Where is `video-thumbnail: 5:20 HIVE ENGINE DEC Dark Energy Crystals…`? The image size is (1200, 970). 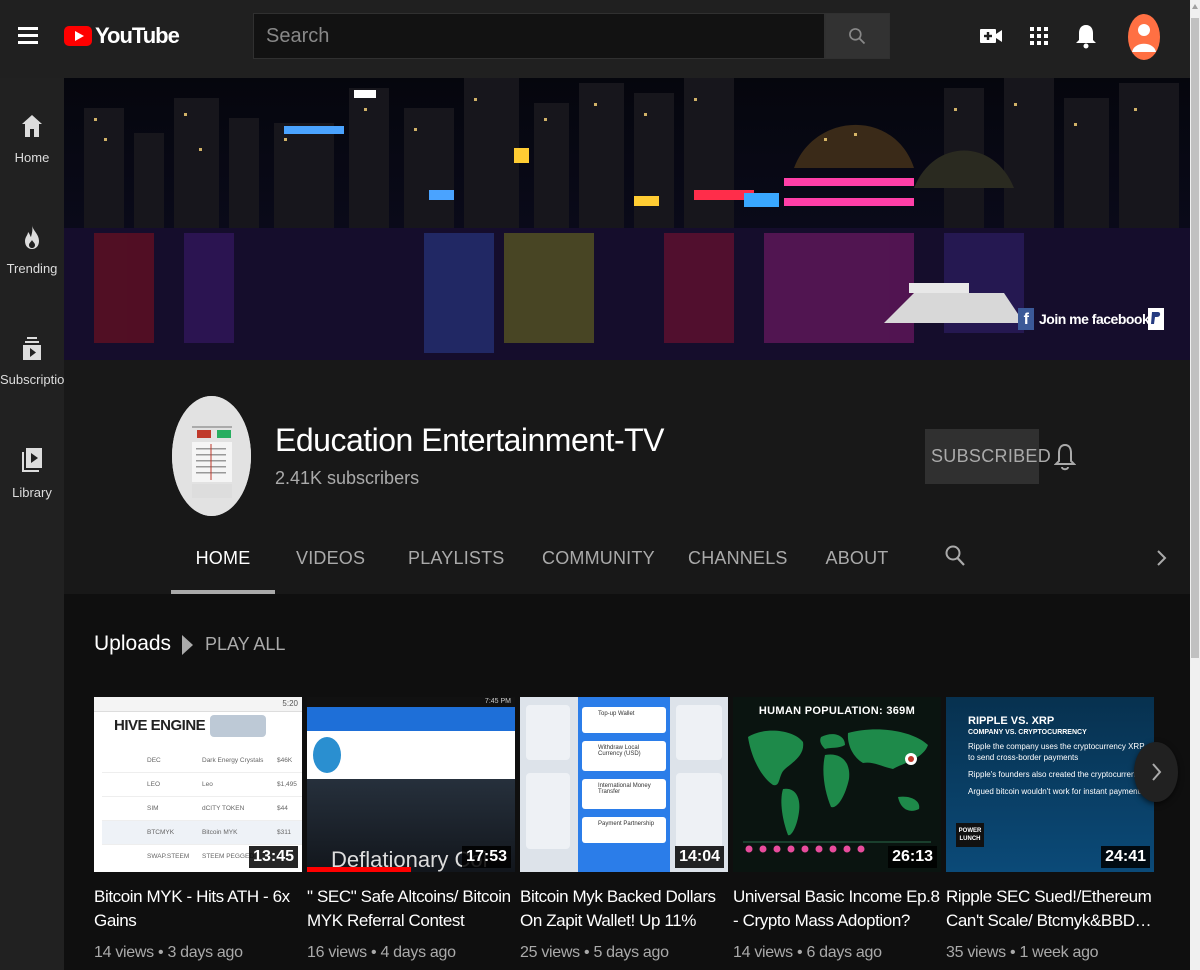 video-thumbnail: 5:20 HIVE ENGINE DEC Dark Energy Crystals… is located at coordinates (198, 784).